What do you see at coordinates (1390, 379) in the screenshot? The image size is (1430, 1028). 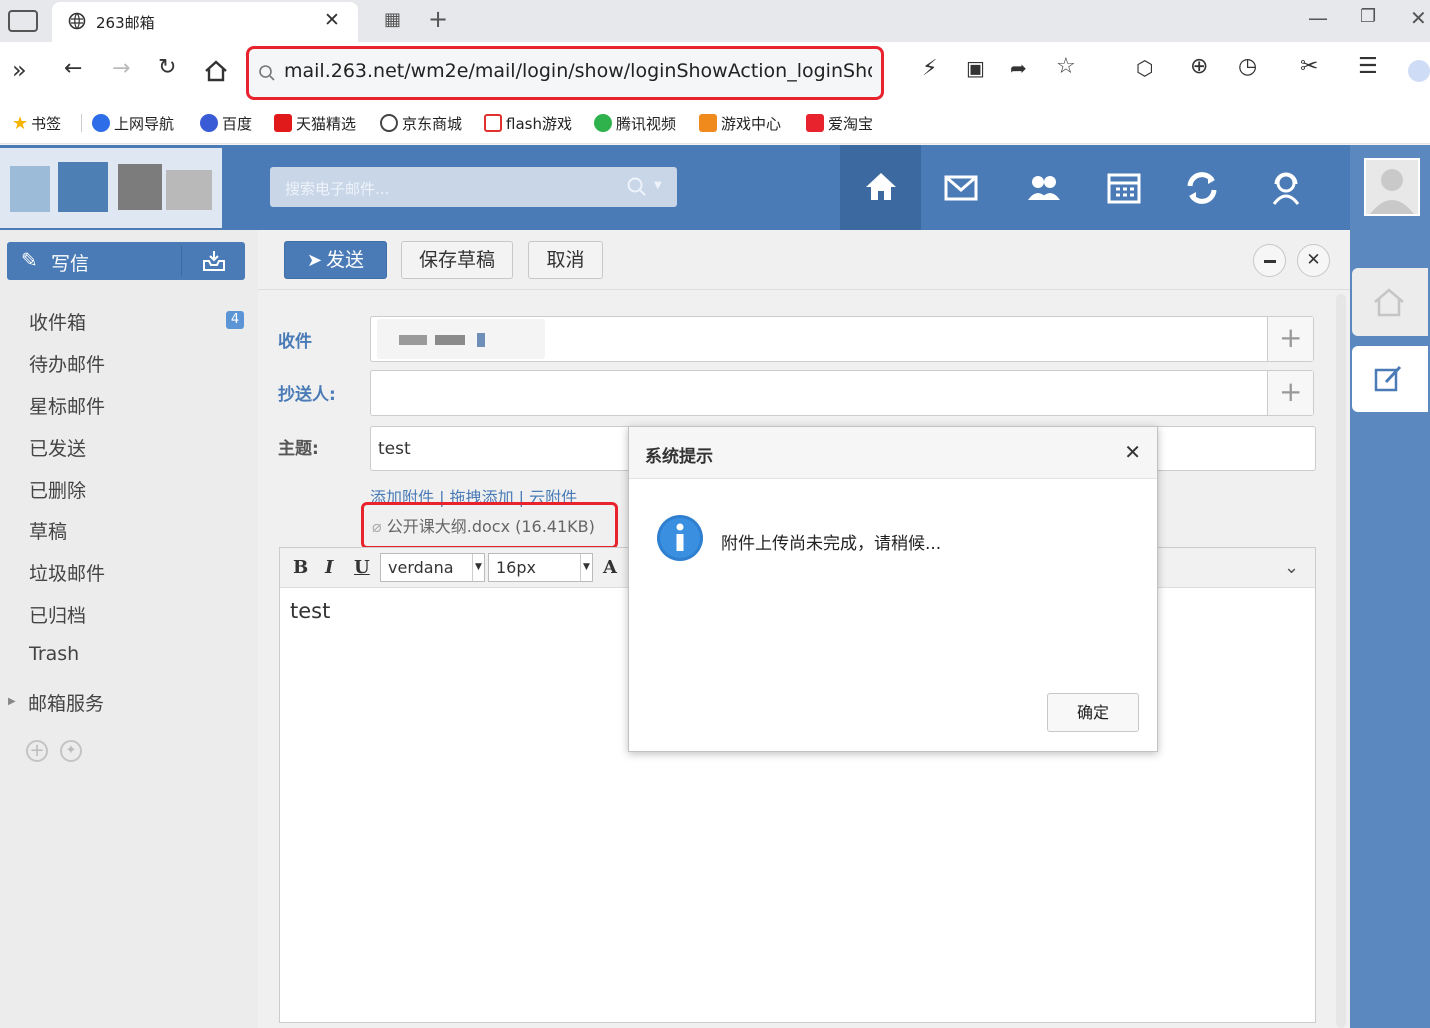 I see `right-compose-button` at bounding box center [1390, 379].